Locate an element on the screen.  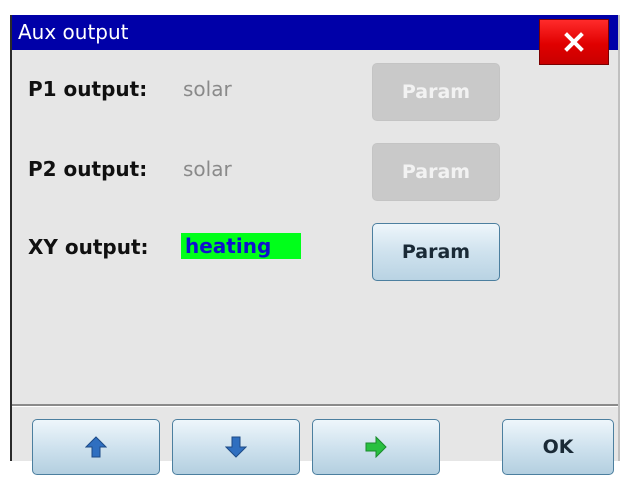
xy-param-button: Param is located at coordinates (436, 252).